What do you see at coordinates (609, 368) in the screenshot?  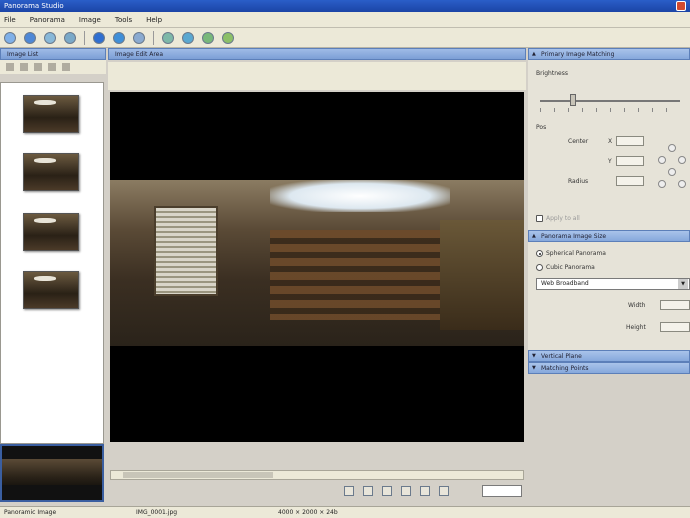 I see `matching-points-header: Matching Points` at bounding box center [609, 368].